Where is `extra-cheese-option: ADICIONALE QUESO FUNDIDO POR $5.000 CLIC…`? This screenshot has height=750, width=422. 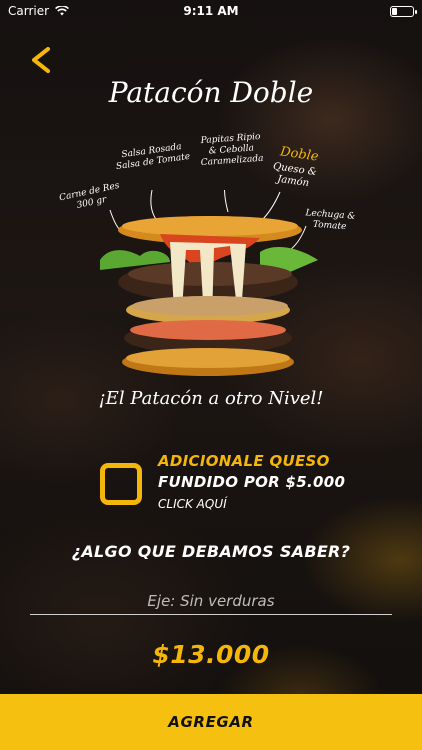 extra-cheese-option: ADICIONALE QUESO FUNDIDO POR $5.000 CLIC… is located at coordinates (273, 481).